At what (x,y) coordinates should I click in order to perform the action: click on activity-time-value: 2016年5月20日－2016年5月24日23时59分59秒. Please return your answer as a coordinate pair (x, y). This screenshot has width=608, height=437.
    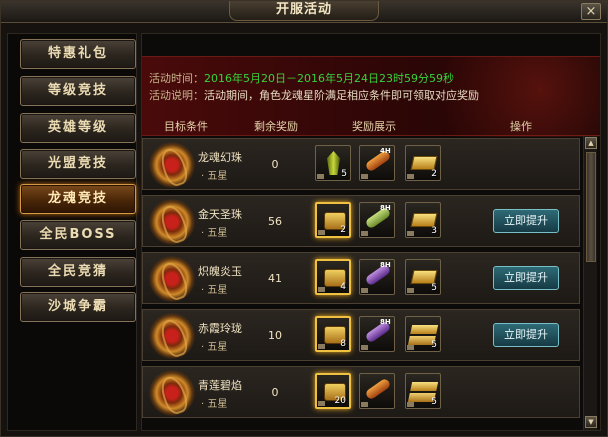
    Looking at the image, I should click on (329, 78).